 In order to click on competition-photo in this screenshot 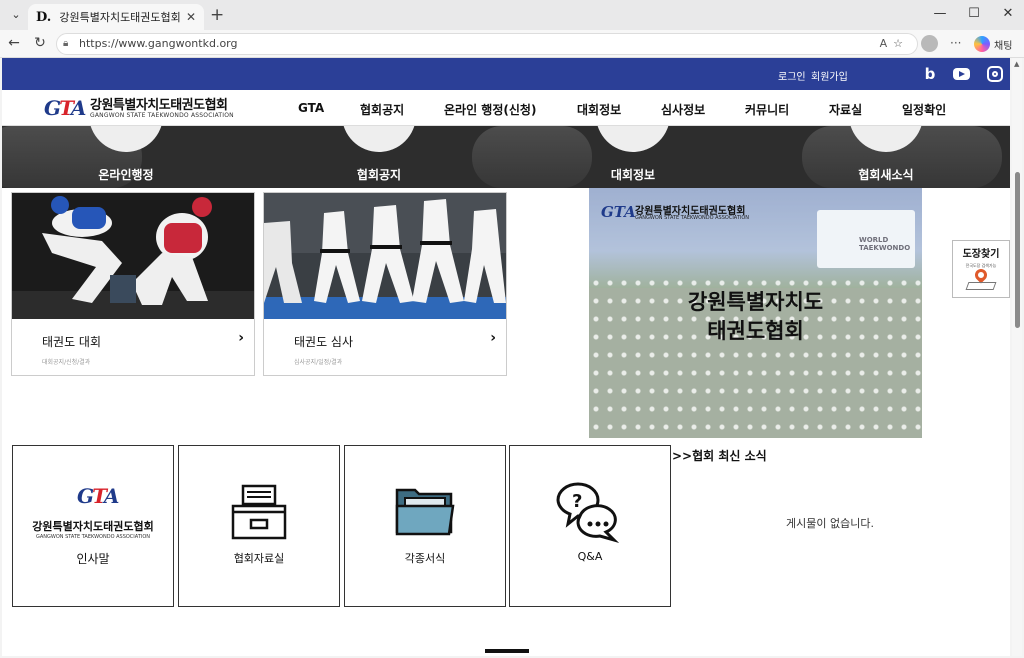, I will do `click(133, 256)`.